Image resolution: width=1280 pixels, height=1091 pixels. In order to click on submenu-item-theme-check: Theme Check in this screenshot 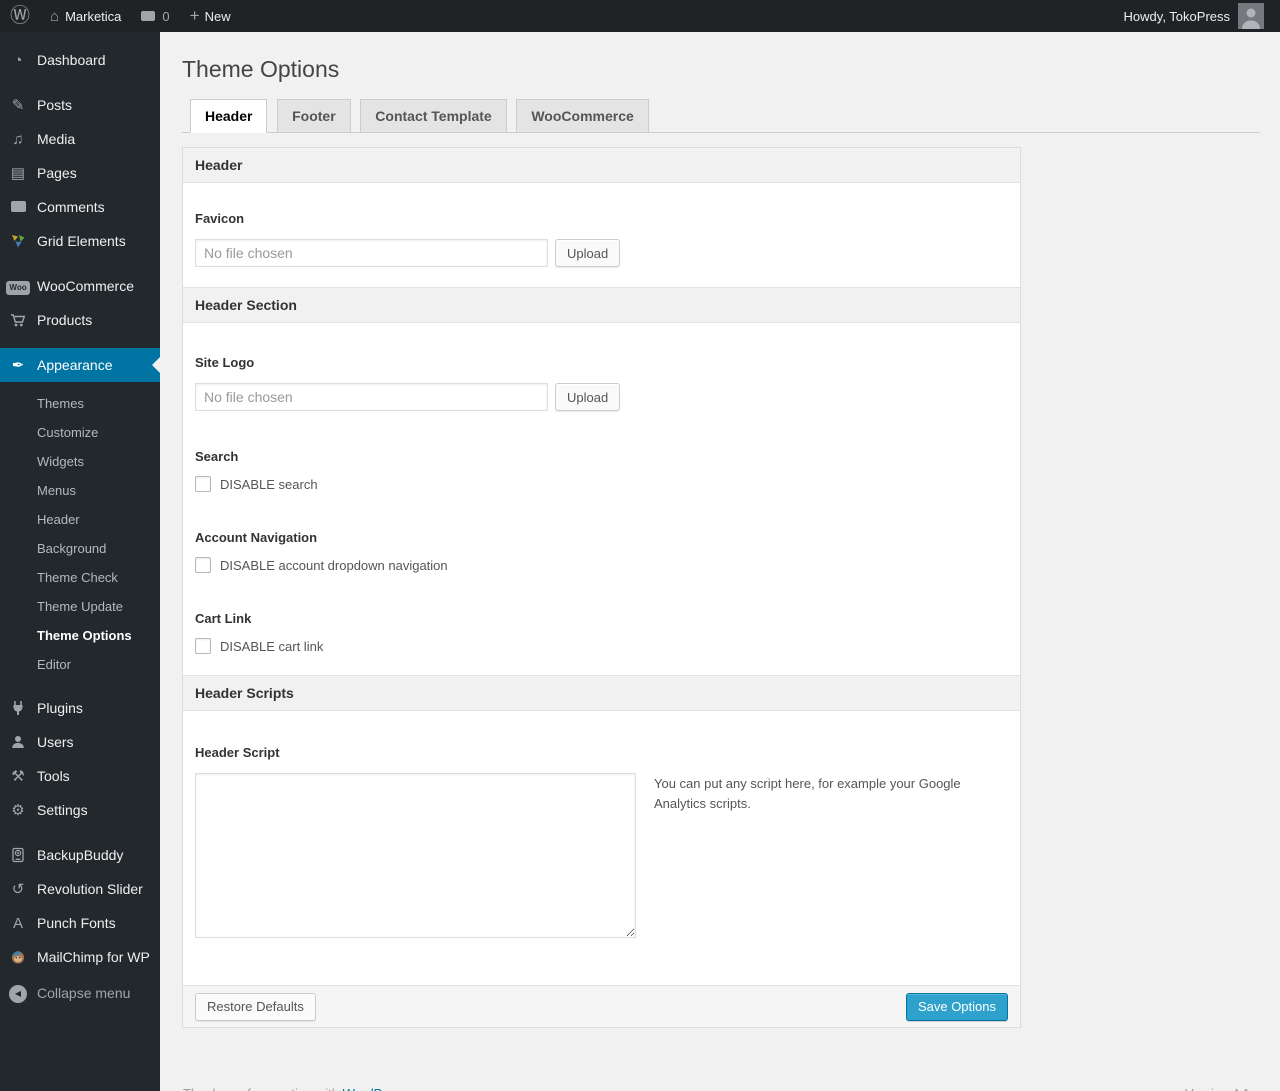, I will do `click(80, 577)`.